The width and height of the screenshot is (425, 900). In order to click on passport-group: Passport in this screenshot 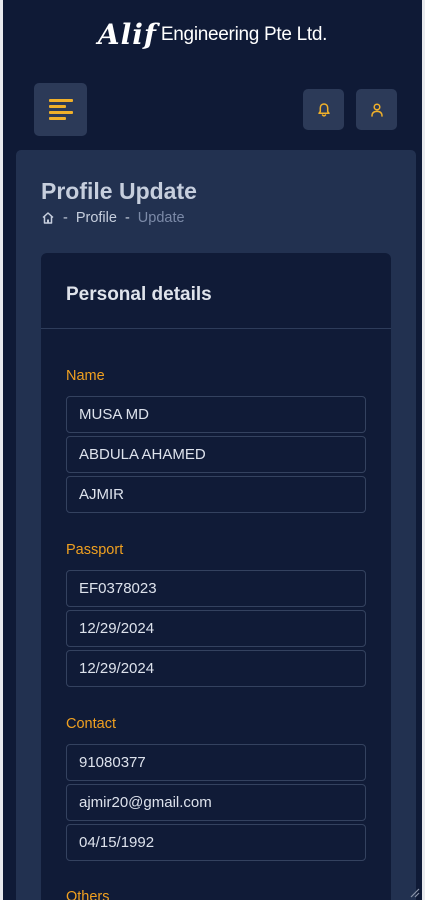, I will do `click(216, 616)`.